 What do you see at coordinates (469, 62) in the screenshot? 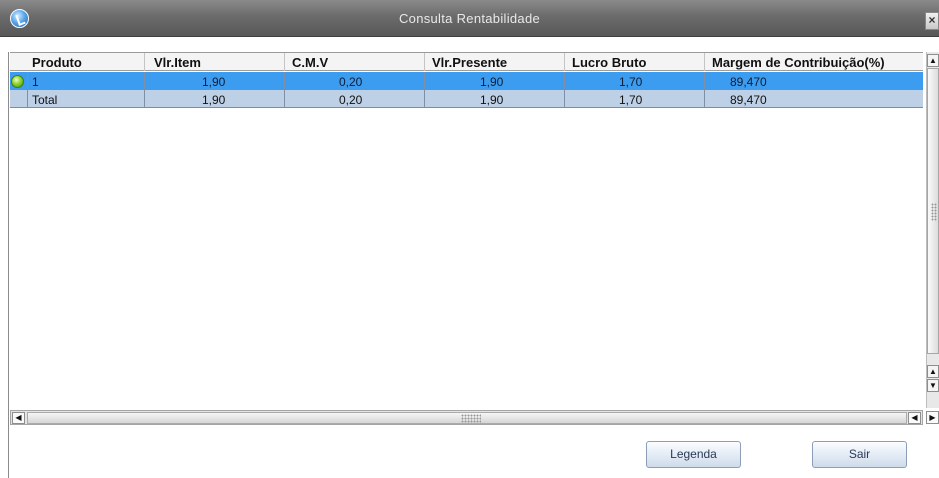
I see `column-header-vlr-presente: Vlr.Presente` at bounding box center [469, 62].